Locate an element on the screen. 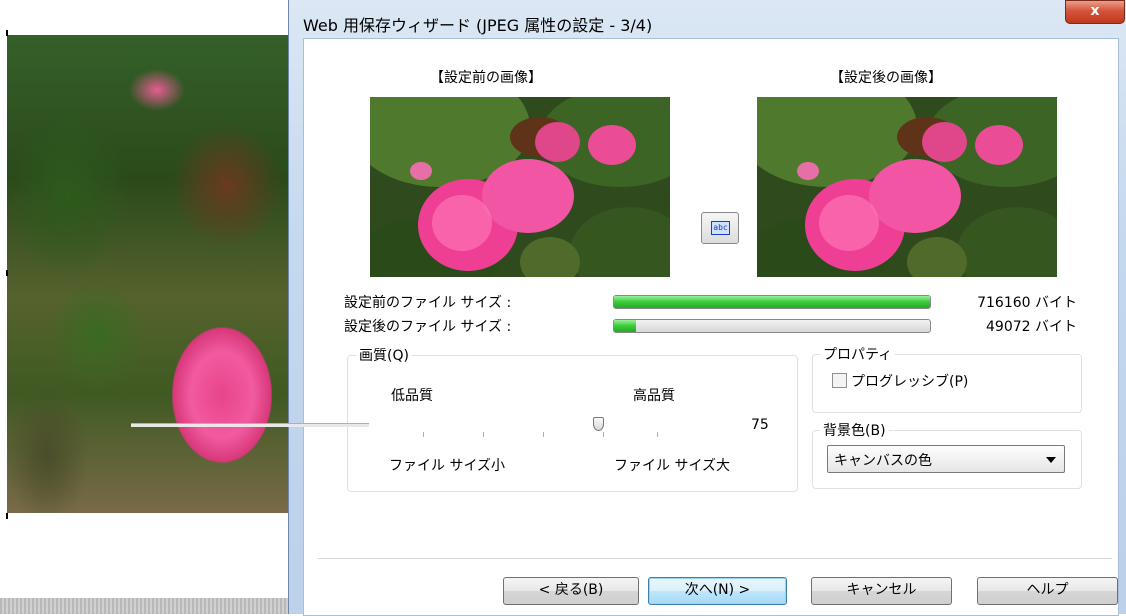  progressive-label: プログレッシブ(P) is located at coordinates (909, 381).